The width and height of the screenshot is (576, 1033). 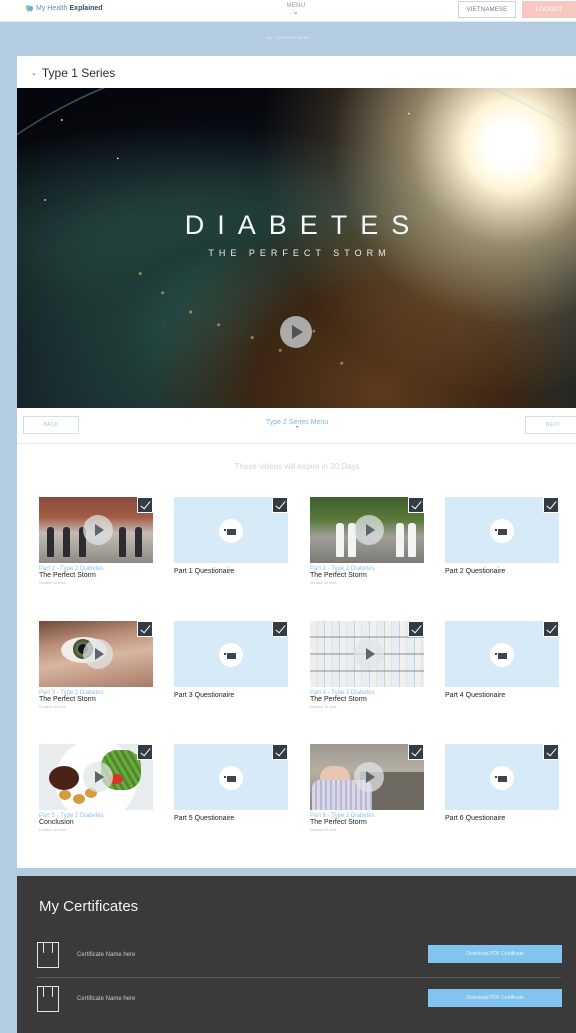 I want to click on questionnaire-card: Part 6 Questionaire, so click(x=502, y=783).